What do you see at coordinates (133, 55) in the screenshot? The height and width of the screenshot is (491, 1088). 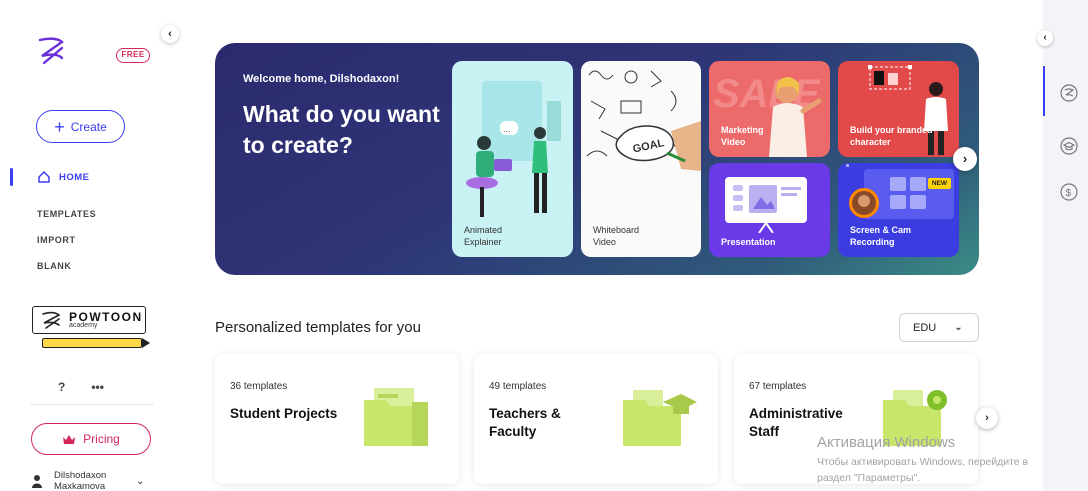 I see `free-plan-badge: FREE` at bounding box center [133, 55].